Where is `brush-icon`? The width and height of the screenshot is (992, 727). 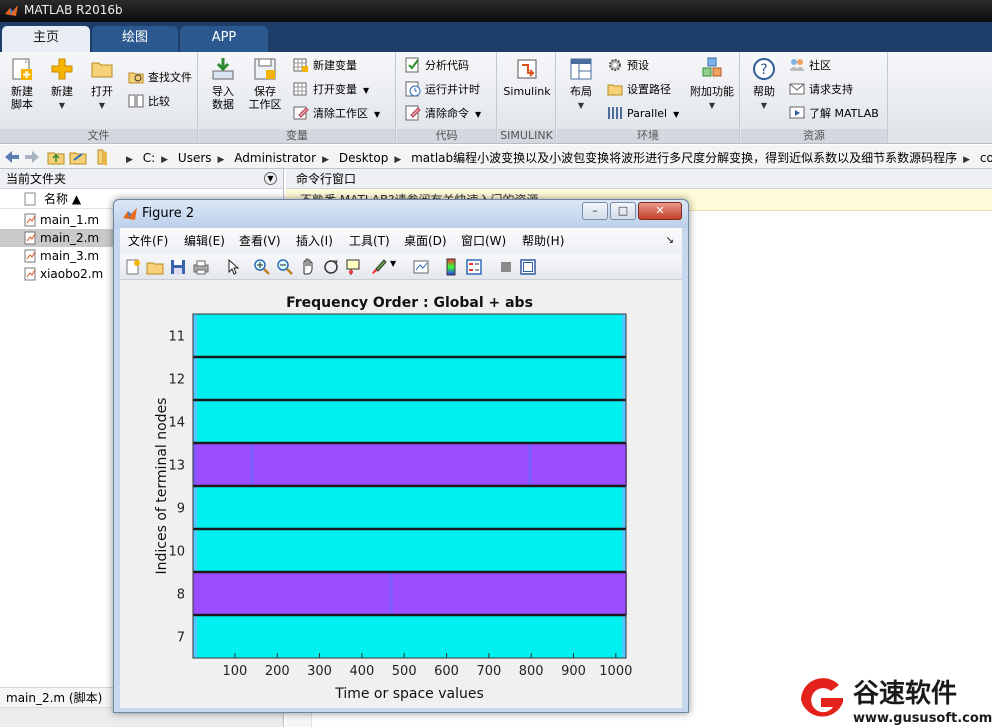 brush-icon is located at coordinates (378, 267).